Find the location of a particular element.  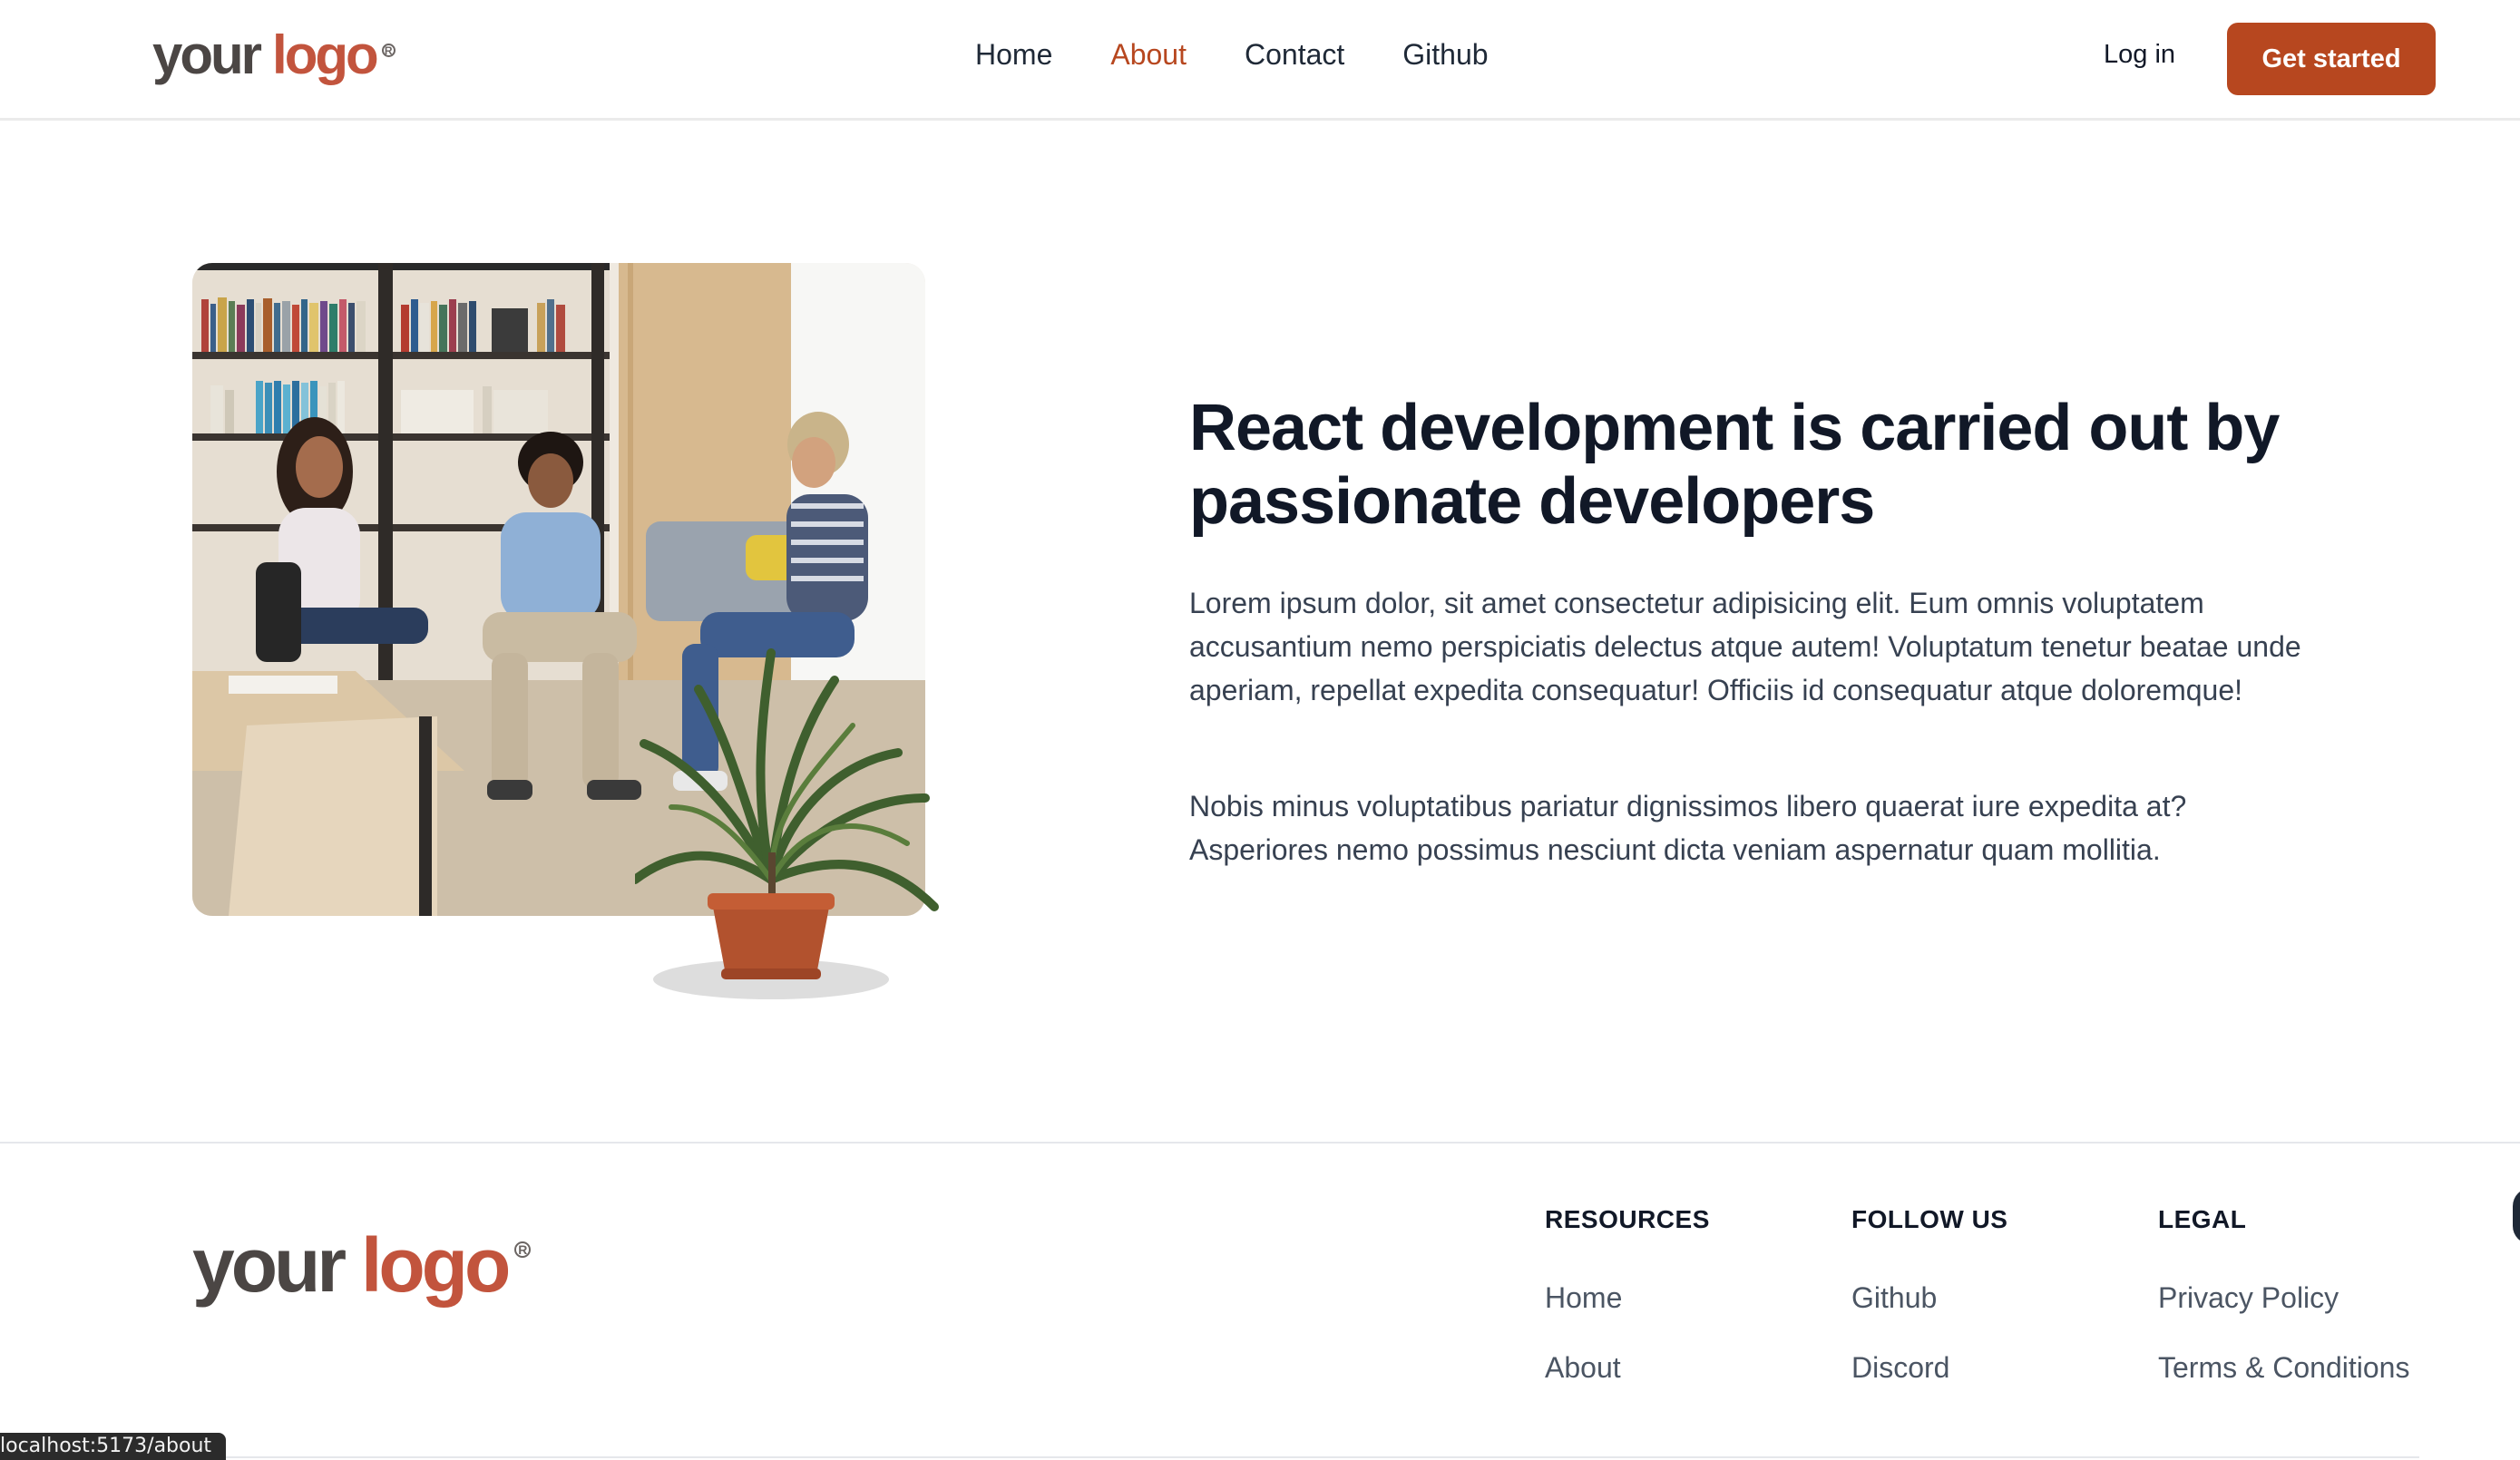

footer-heading-resources: RESOURCES is located at coordinates (1628, 1219).